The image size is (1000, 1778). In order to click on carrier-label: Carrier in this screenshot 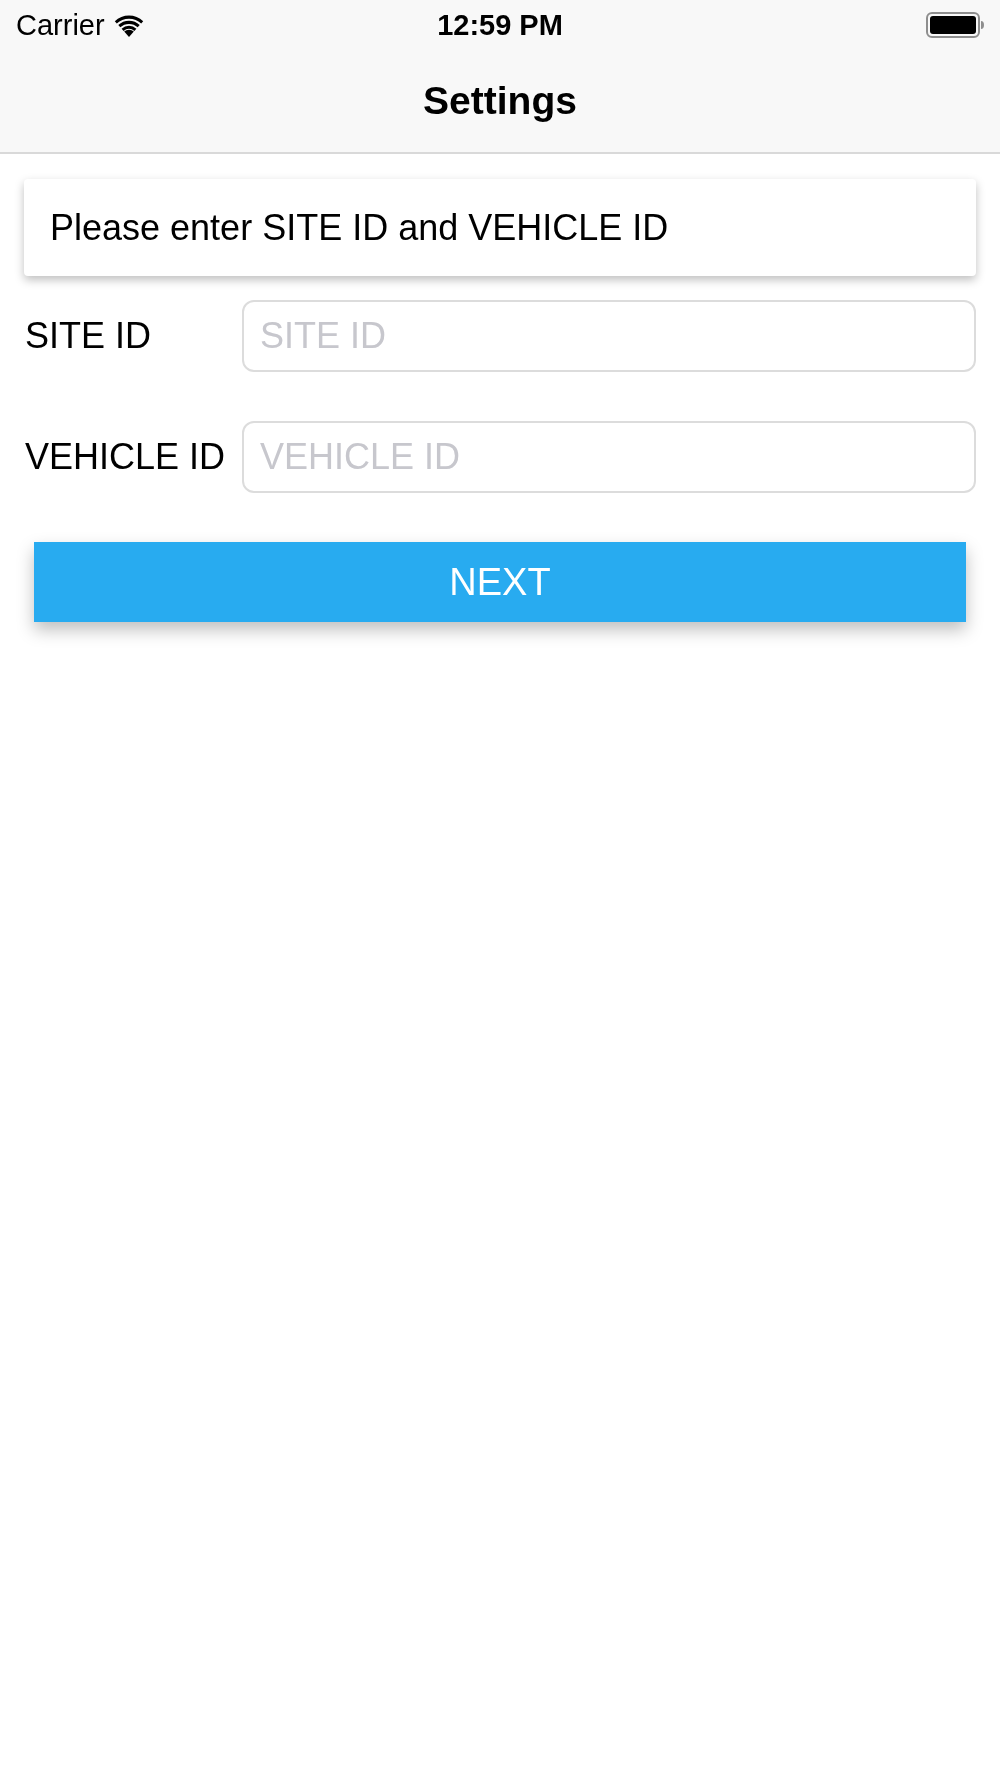, I will do `click(60, 25)`.